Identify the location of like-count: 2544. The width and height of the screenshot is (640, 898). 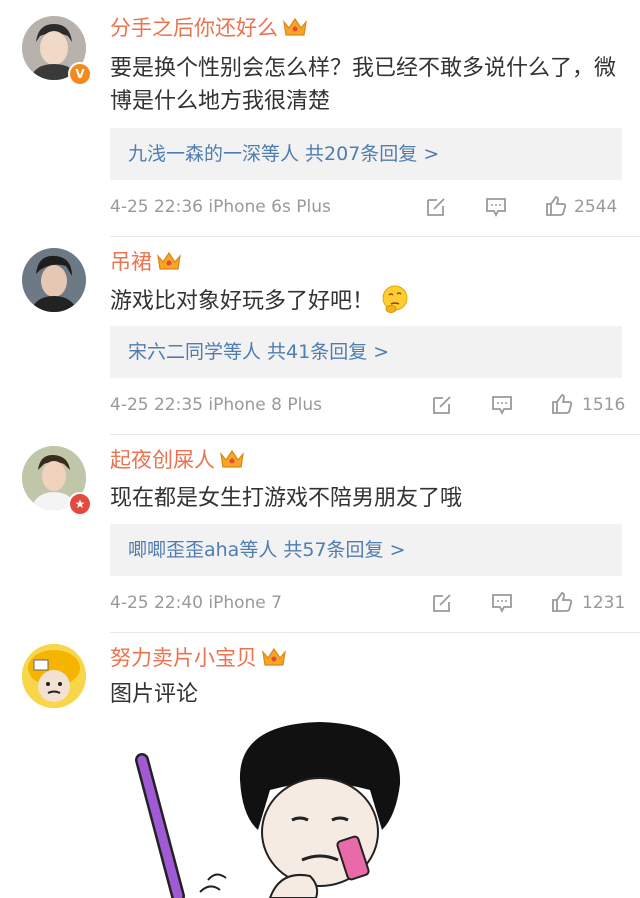
(596, 207).